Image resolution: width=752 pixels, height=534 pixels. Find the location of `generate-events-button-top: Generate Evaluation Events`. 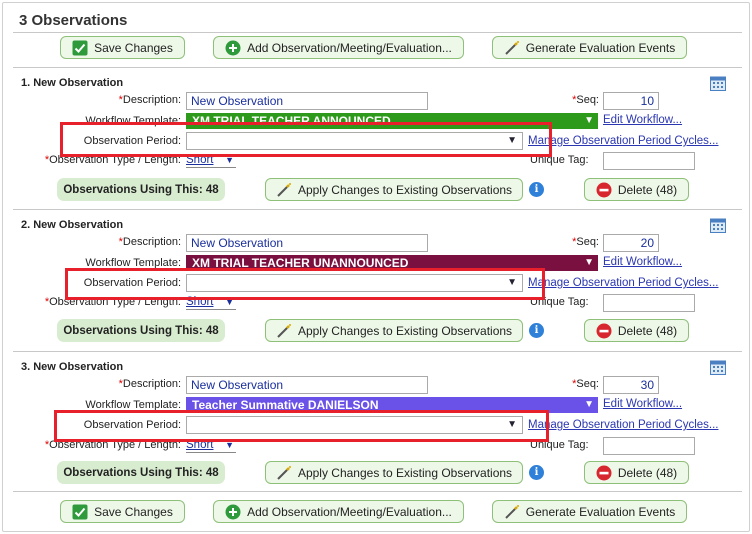

generate-events-button-top: Generate Evaluation Events is located at coordinates (589, 47).